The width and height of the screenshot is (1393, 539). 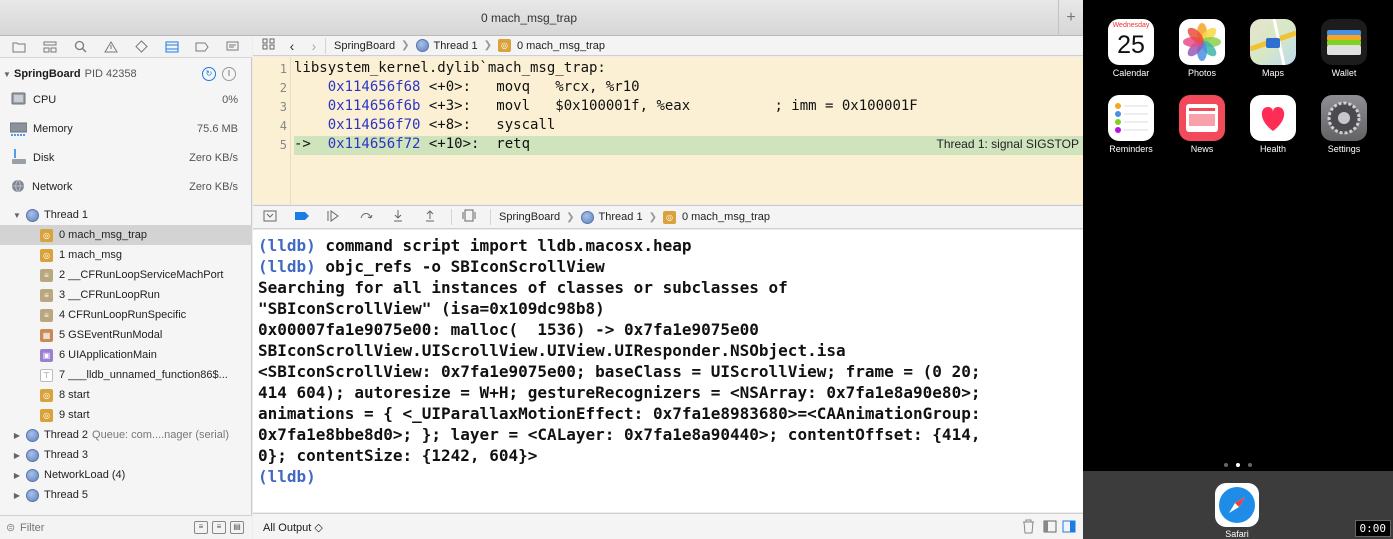 I want to click on stack-frame-row: ▦ 5 GSEventRunModal, so click(x=126, y=335).